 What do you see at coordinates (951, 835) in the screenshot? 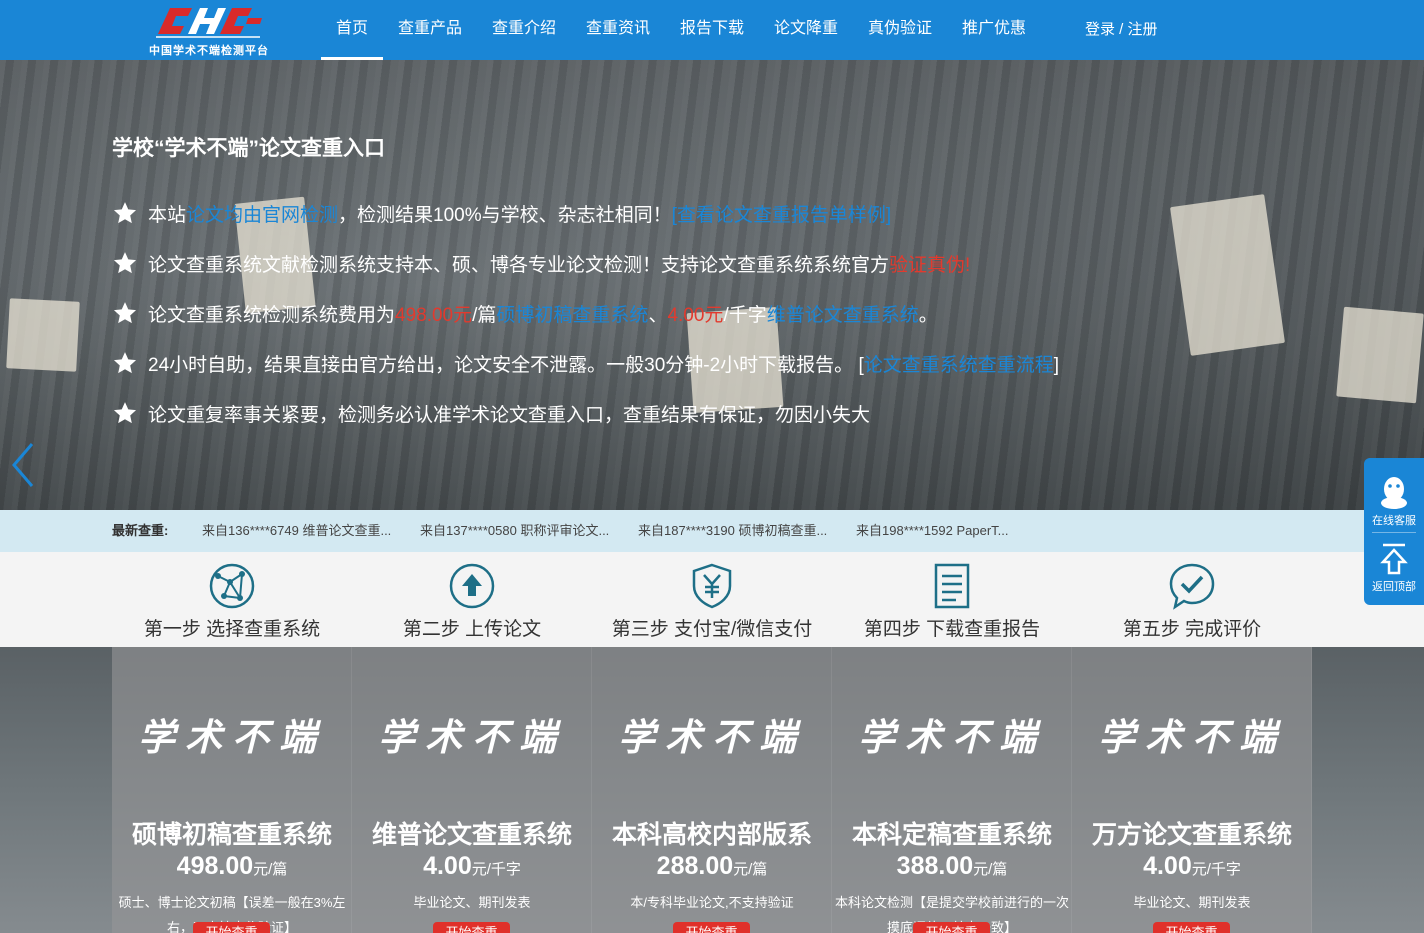
I see `product-name: 本科定稿查重系统` at bounding box center [951, 835].